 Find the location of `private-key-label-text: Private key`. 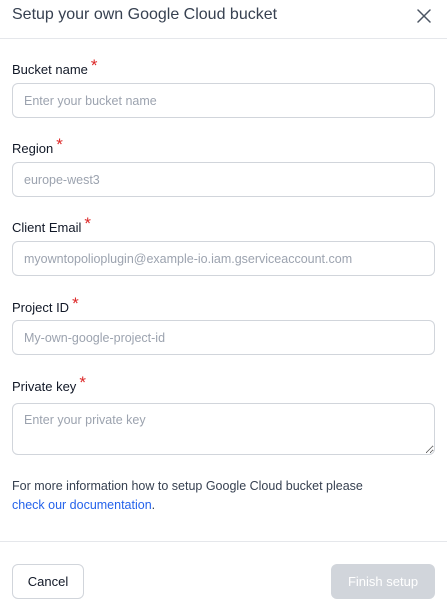

private-key-label-text: Private key is located at coordinates (44, 386).